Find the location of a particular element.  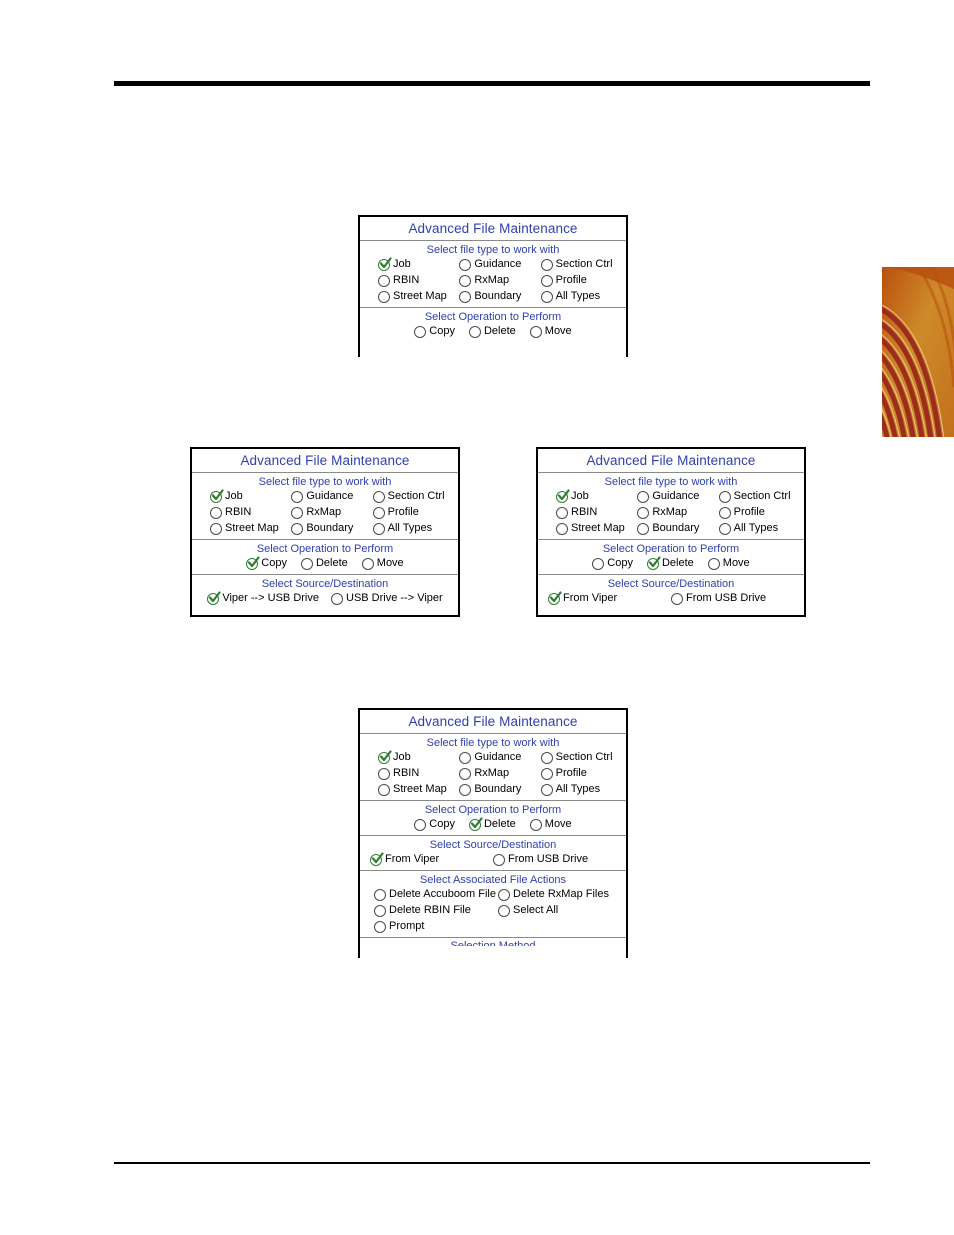

radio-option-viper-to-usb: Viper --> USB Drive is located at coordinates (263, 597).